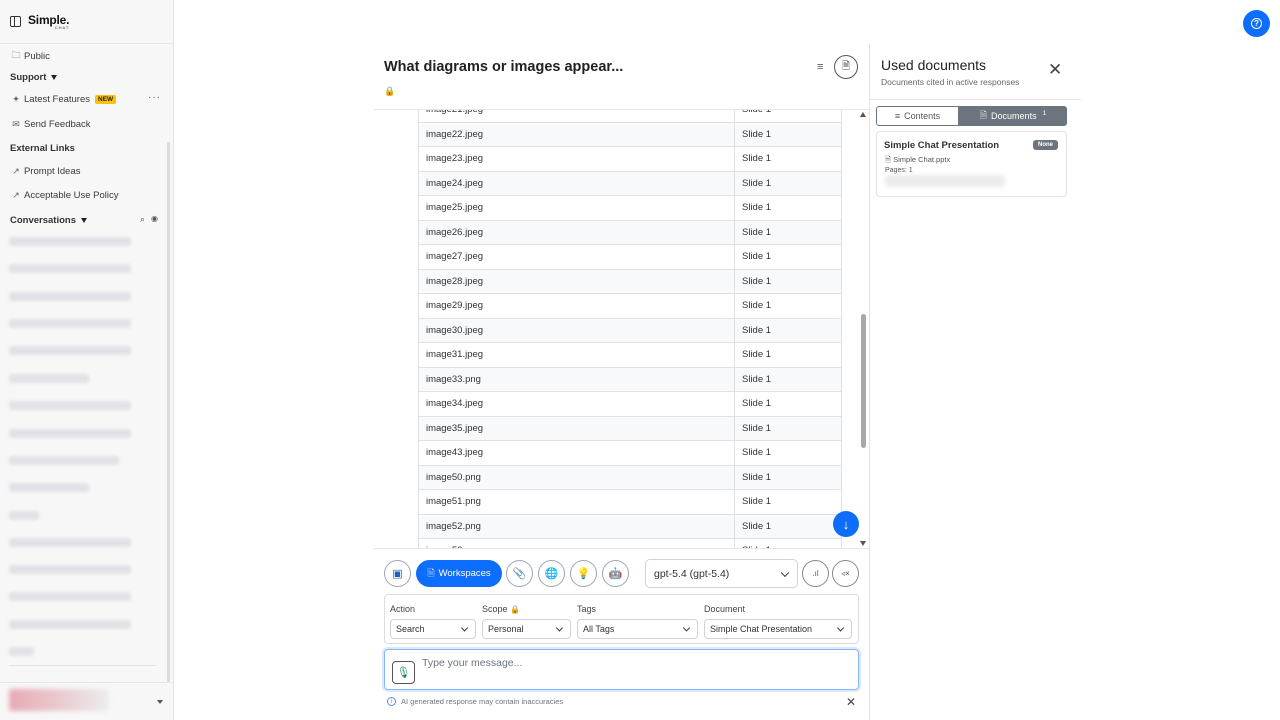  Describe the element at coordinates (403, 609) in the screenshot. I see `action-label: Action` at that location.